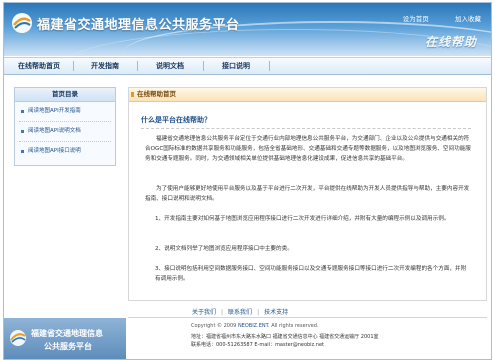 The width and height of the screenshot is (495, 362). I want to click on footer-logo: 福建省交通地理信息 公共服务平台, so click(65, 338).